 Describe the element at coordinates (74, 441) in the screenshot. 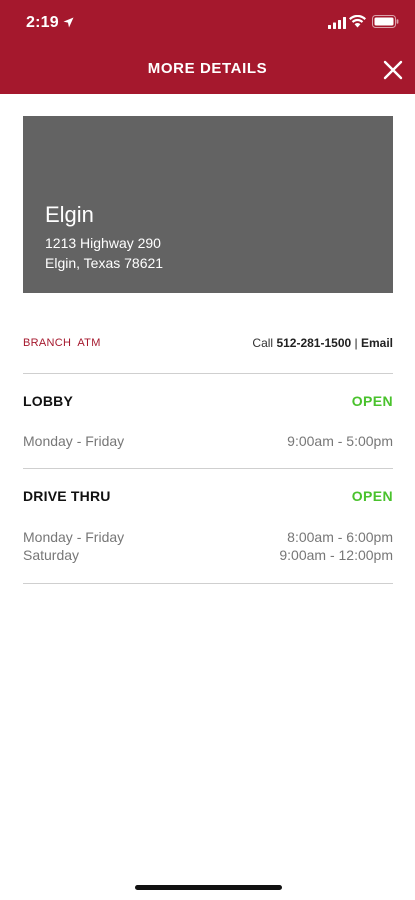

I see `lobby-day: Monday - Friday` at that location.